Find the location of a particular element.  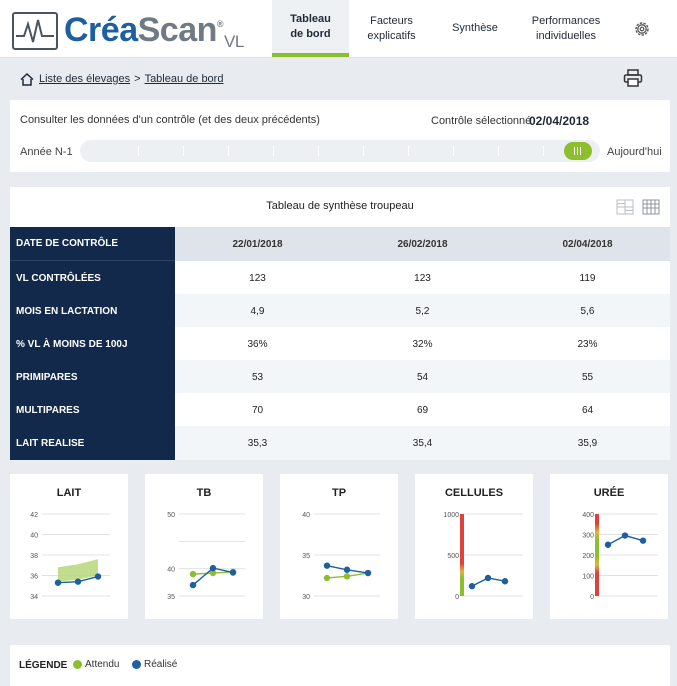

chart-card-tp: TP 40 35 30 is located at coordinates (339, 546).